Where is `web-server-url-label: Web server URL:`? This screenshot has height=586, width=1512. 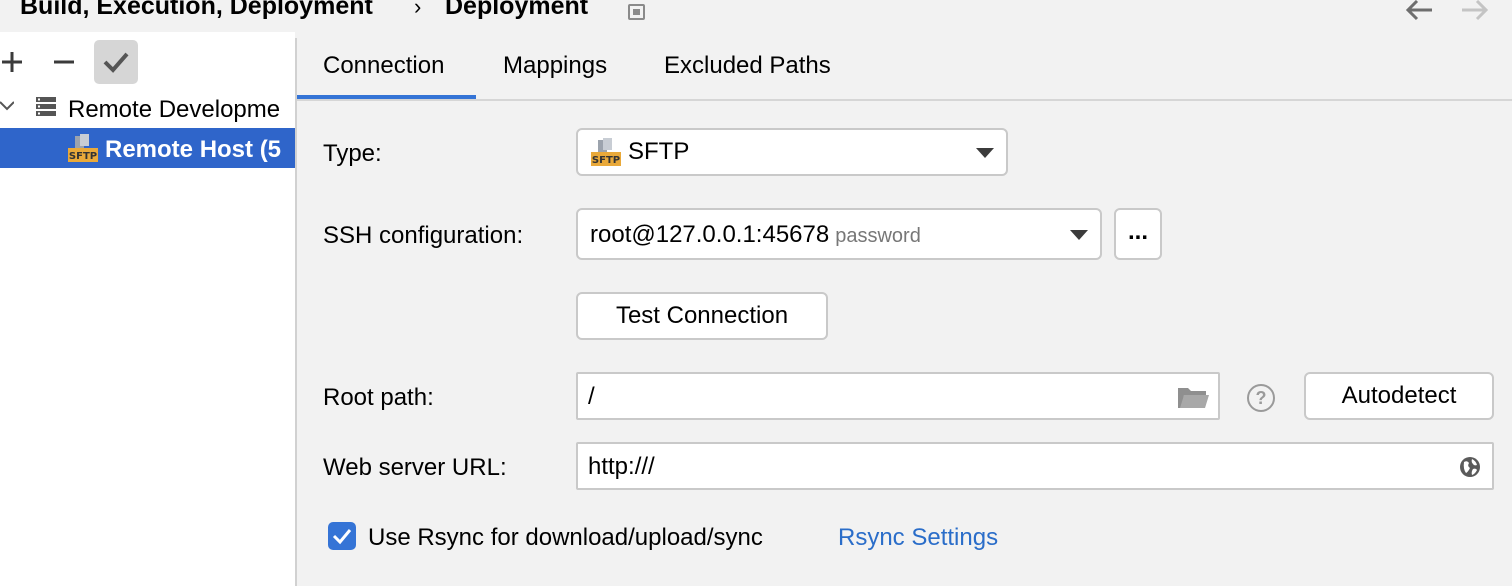 web-server-url-label: Web server URL: is located at coordinates (415, 467).